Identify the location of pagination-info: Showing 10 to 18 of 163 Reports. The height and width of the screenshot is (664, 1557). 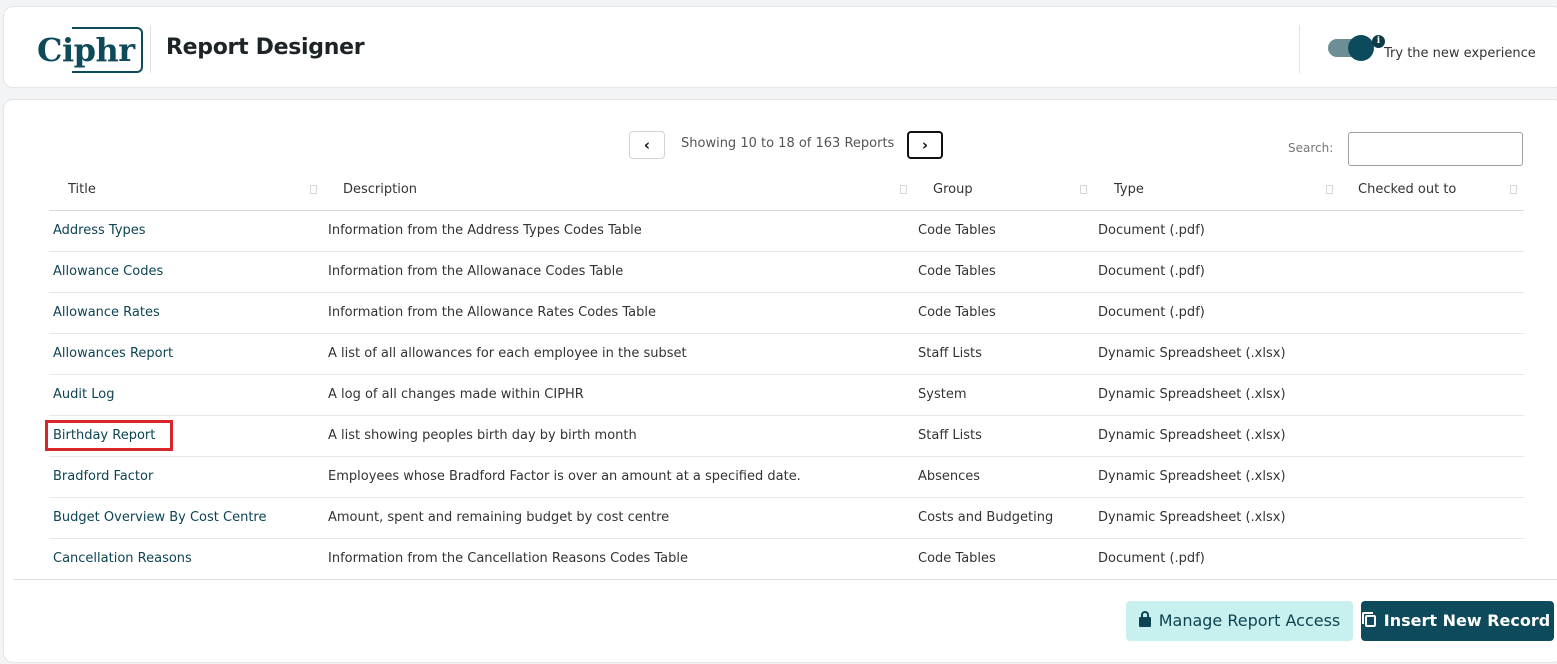
(788, 143).